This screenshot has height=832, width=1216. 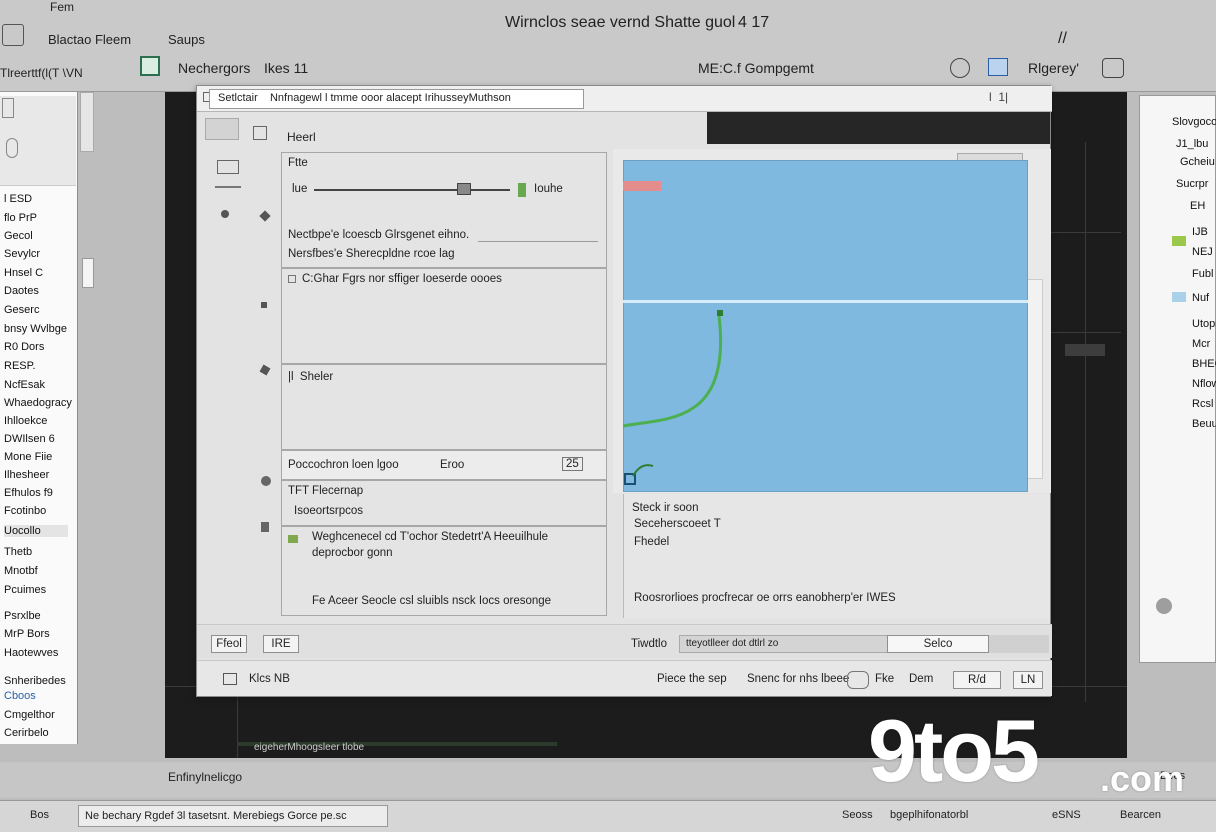 I want to click on save-icon, so click(x=150, y=66).